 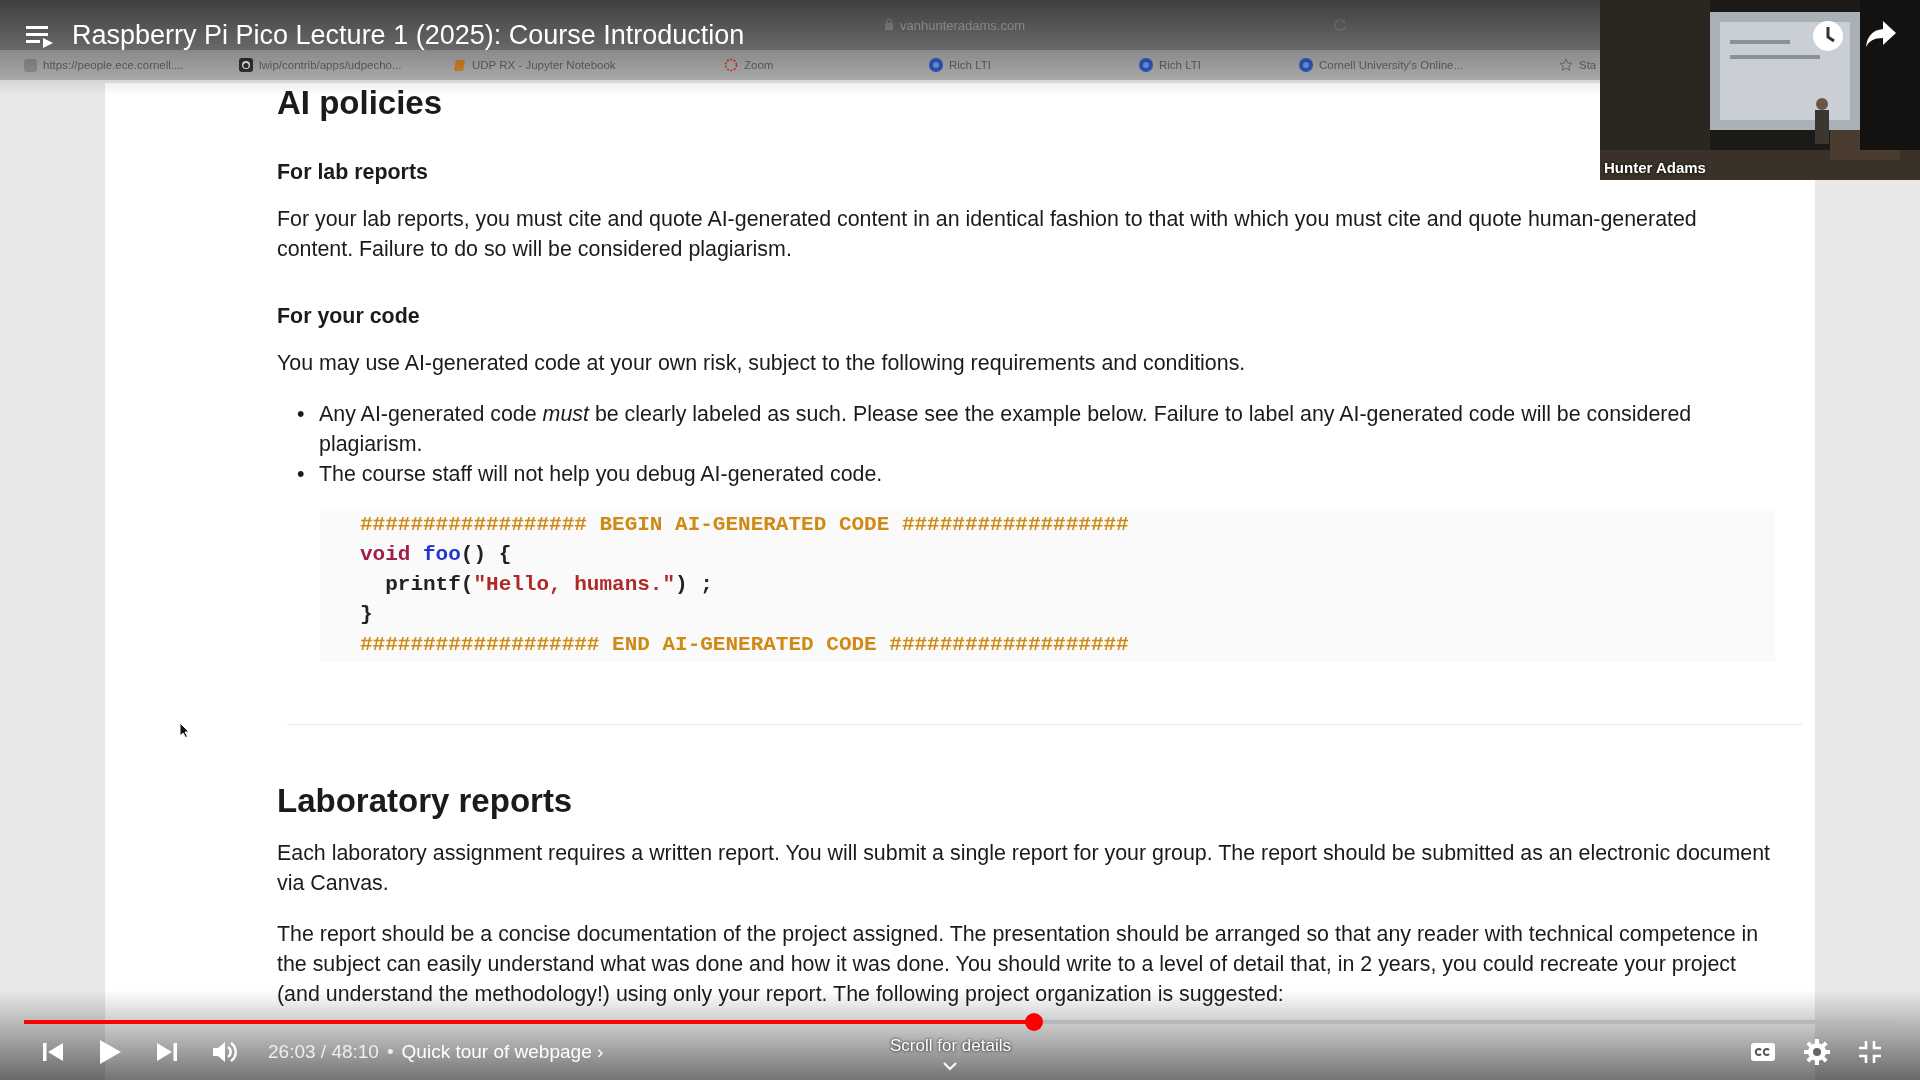 I want to click on timestamp: 26:03 / 48:10, so click(x=323, y=1052).